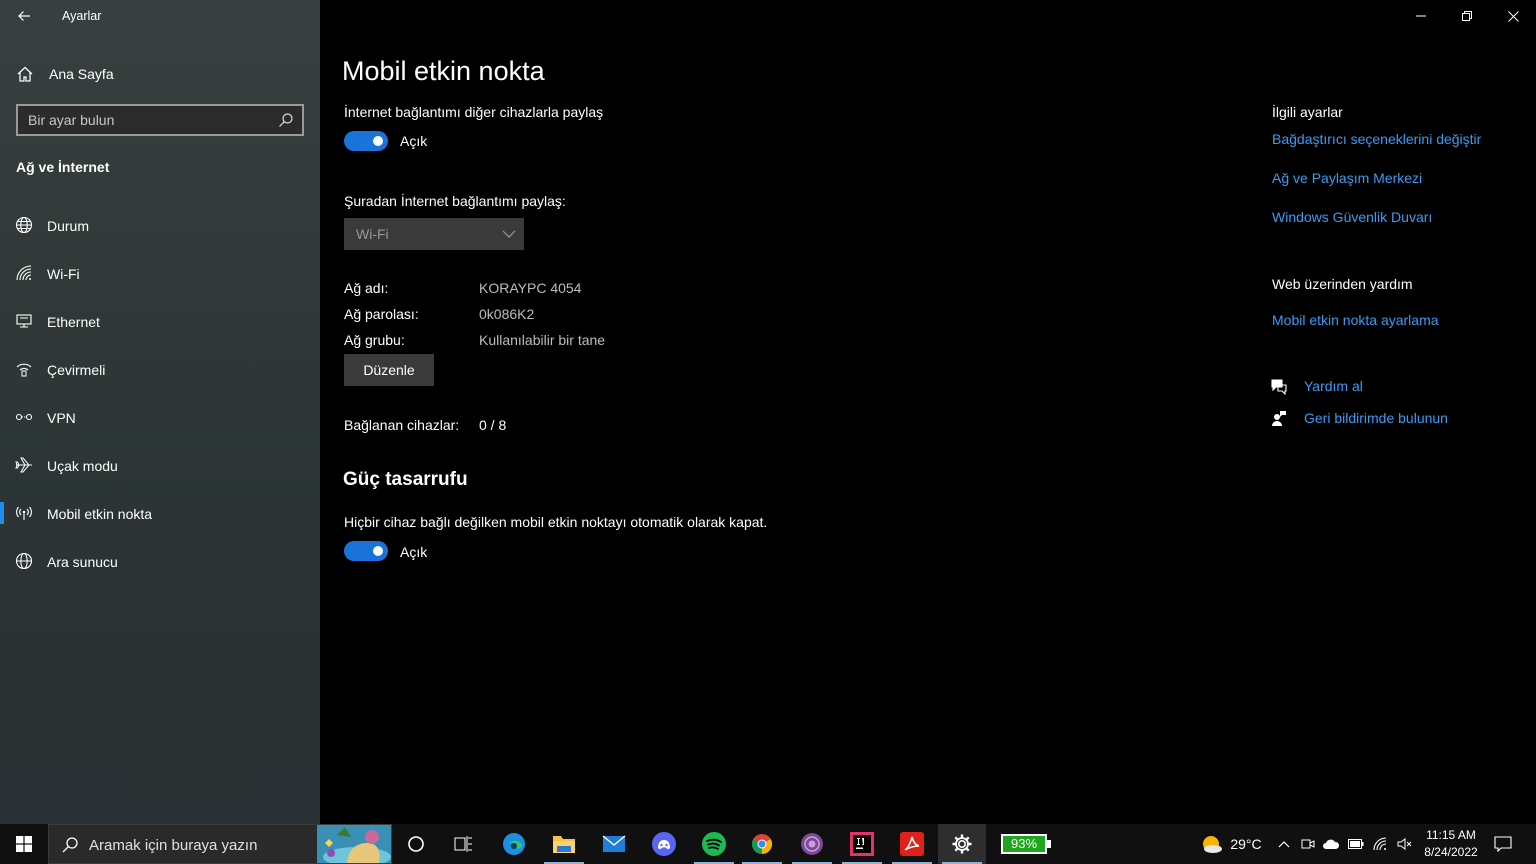  Describe the element at coordinates (82, 466) in the screenshot. I see `sidebar-item-label: Uçak modu` at that location.